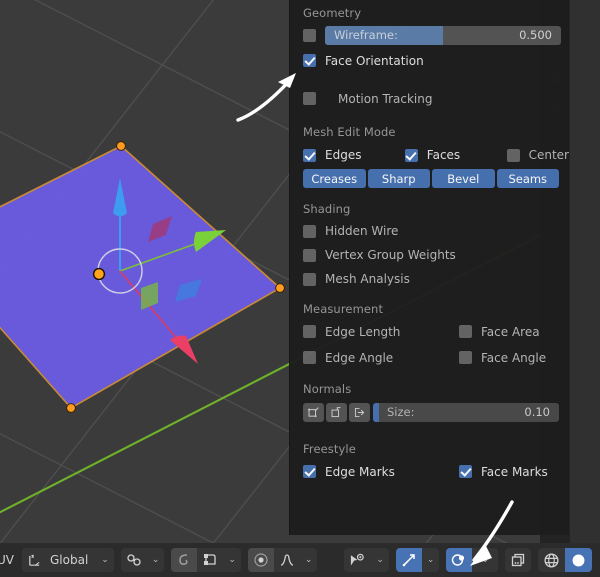 Image resolution: width=600 pixels, height=577 pixels. I want to click on seams-button: Seams, so click(527, 178).